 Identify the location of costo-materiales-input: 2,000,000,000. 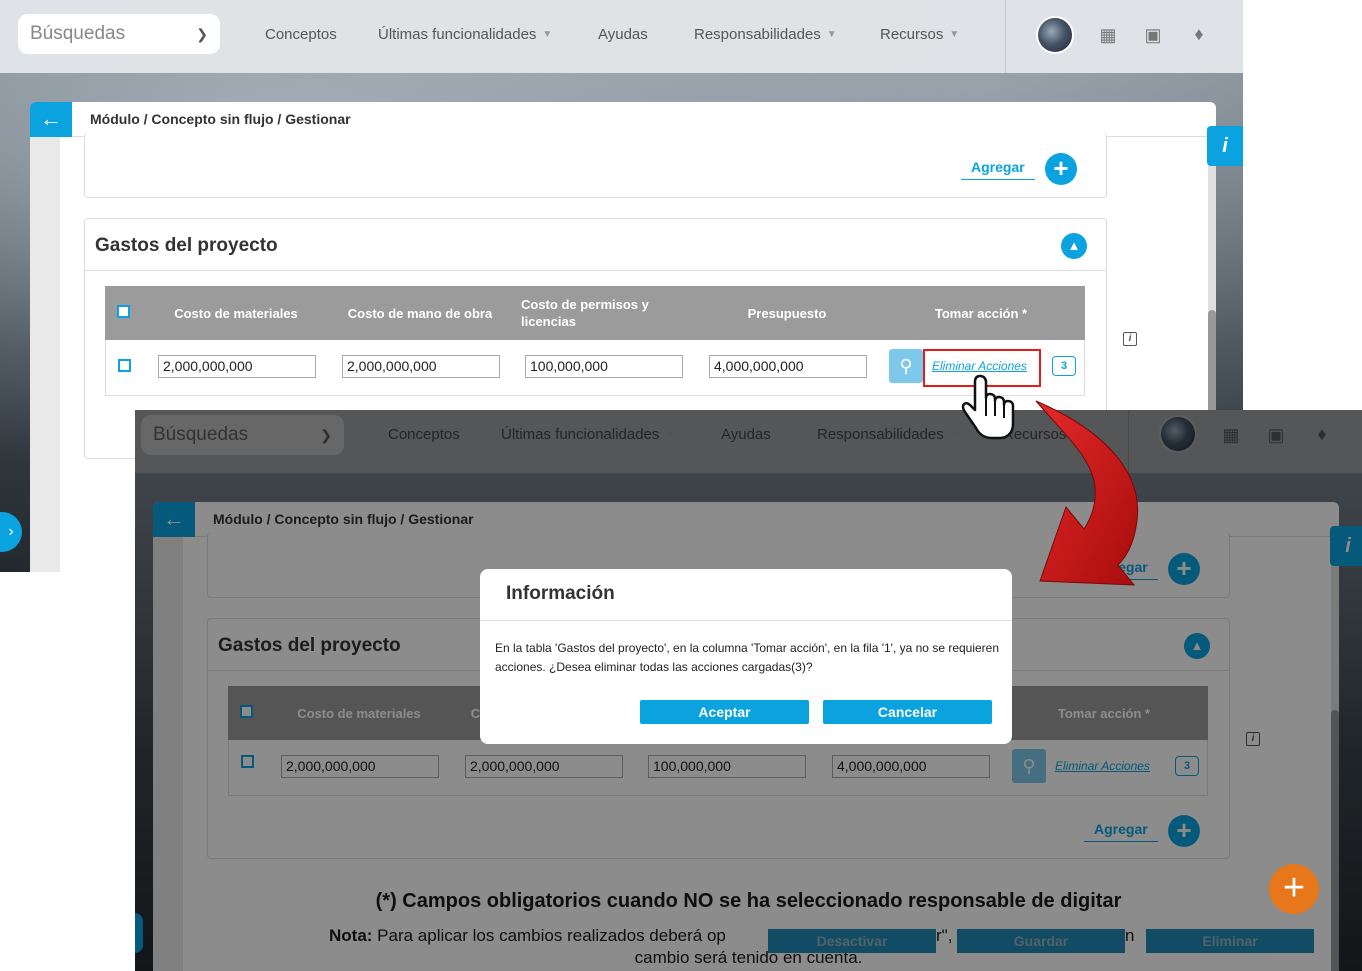
(237, 366).